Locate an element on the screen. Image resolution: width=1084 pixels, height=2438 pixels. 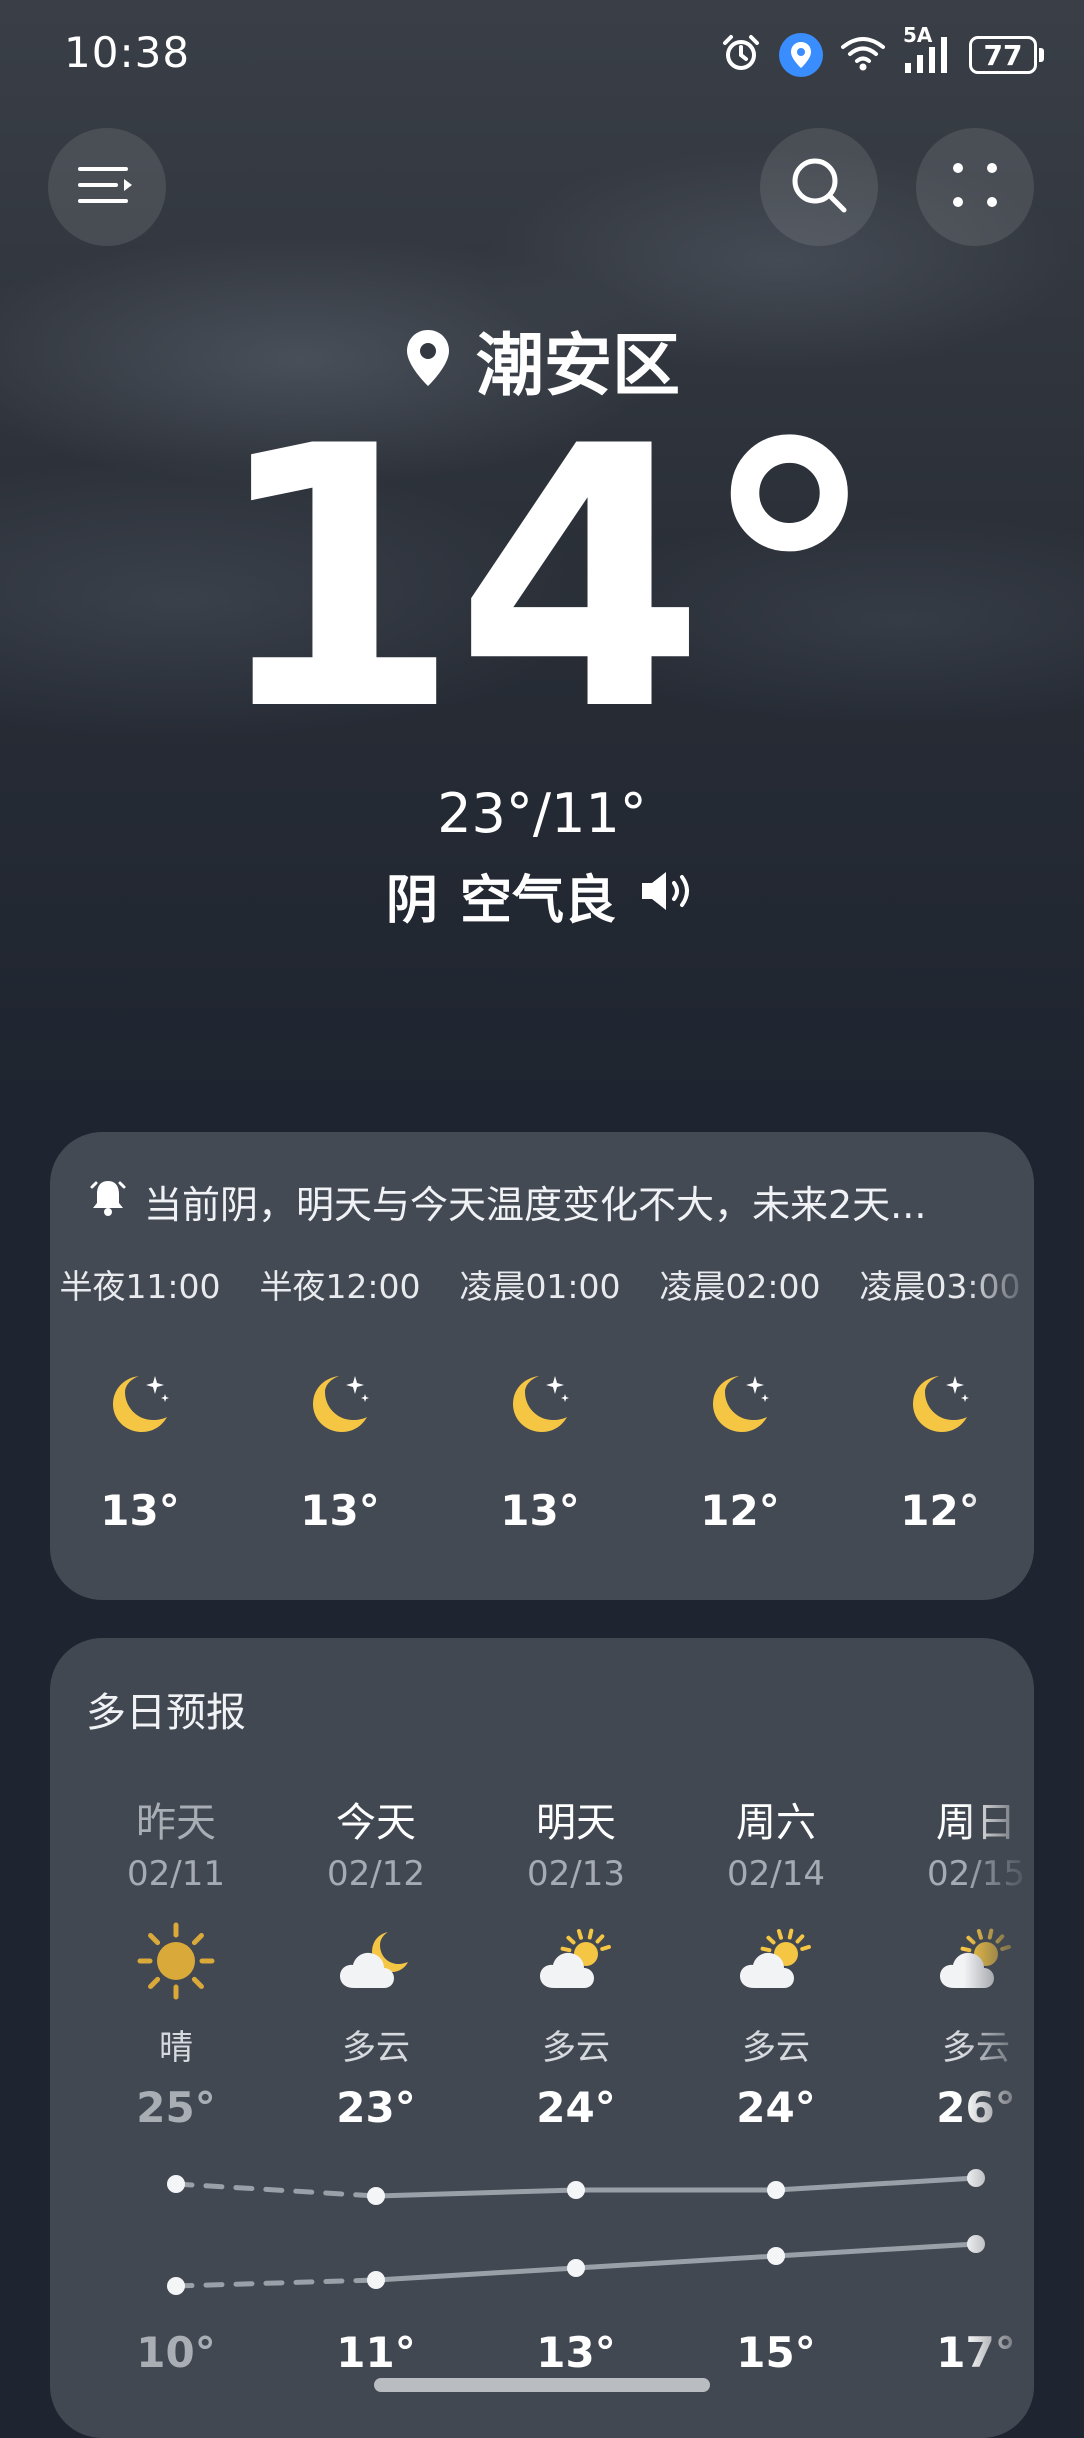
grid-dots-icon is located at coordinates (975, 187).